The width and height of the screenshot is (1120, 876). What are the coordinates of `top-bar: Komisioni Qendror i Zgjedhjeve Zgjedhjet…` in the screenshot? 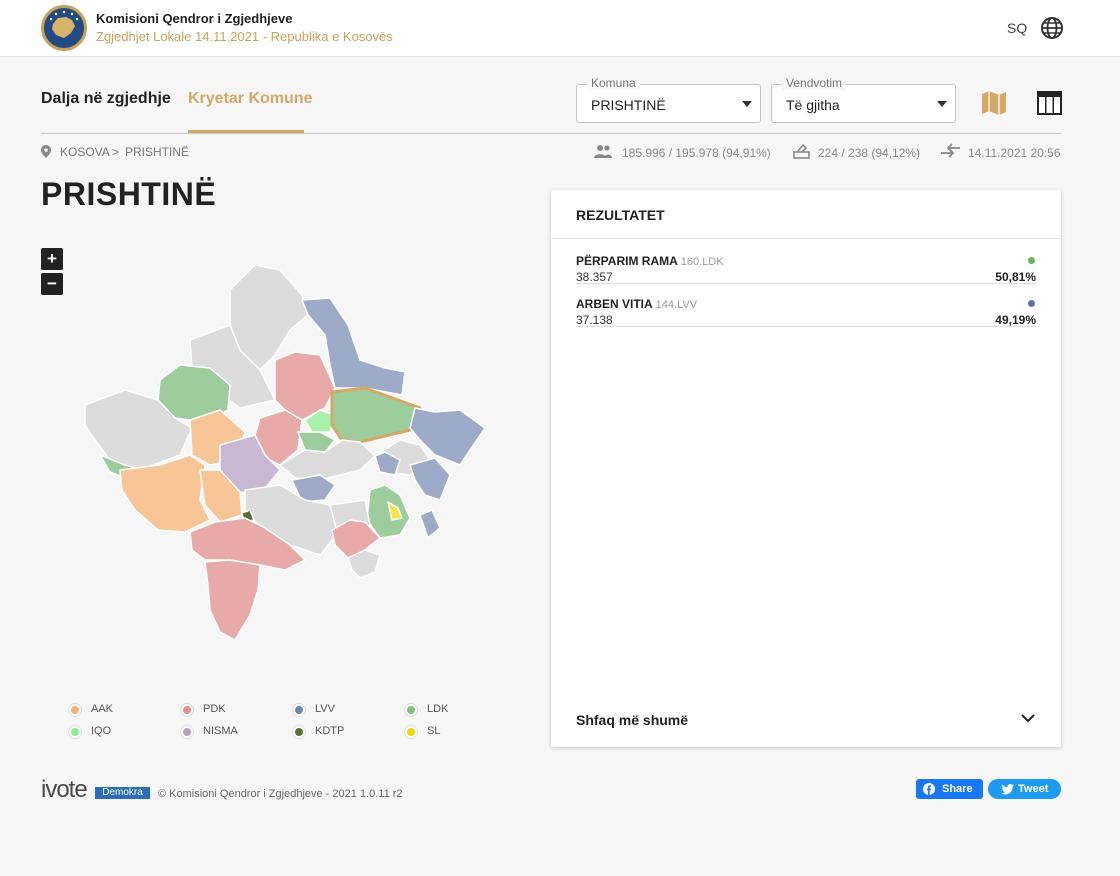 It's located at (560, 28).